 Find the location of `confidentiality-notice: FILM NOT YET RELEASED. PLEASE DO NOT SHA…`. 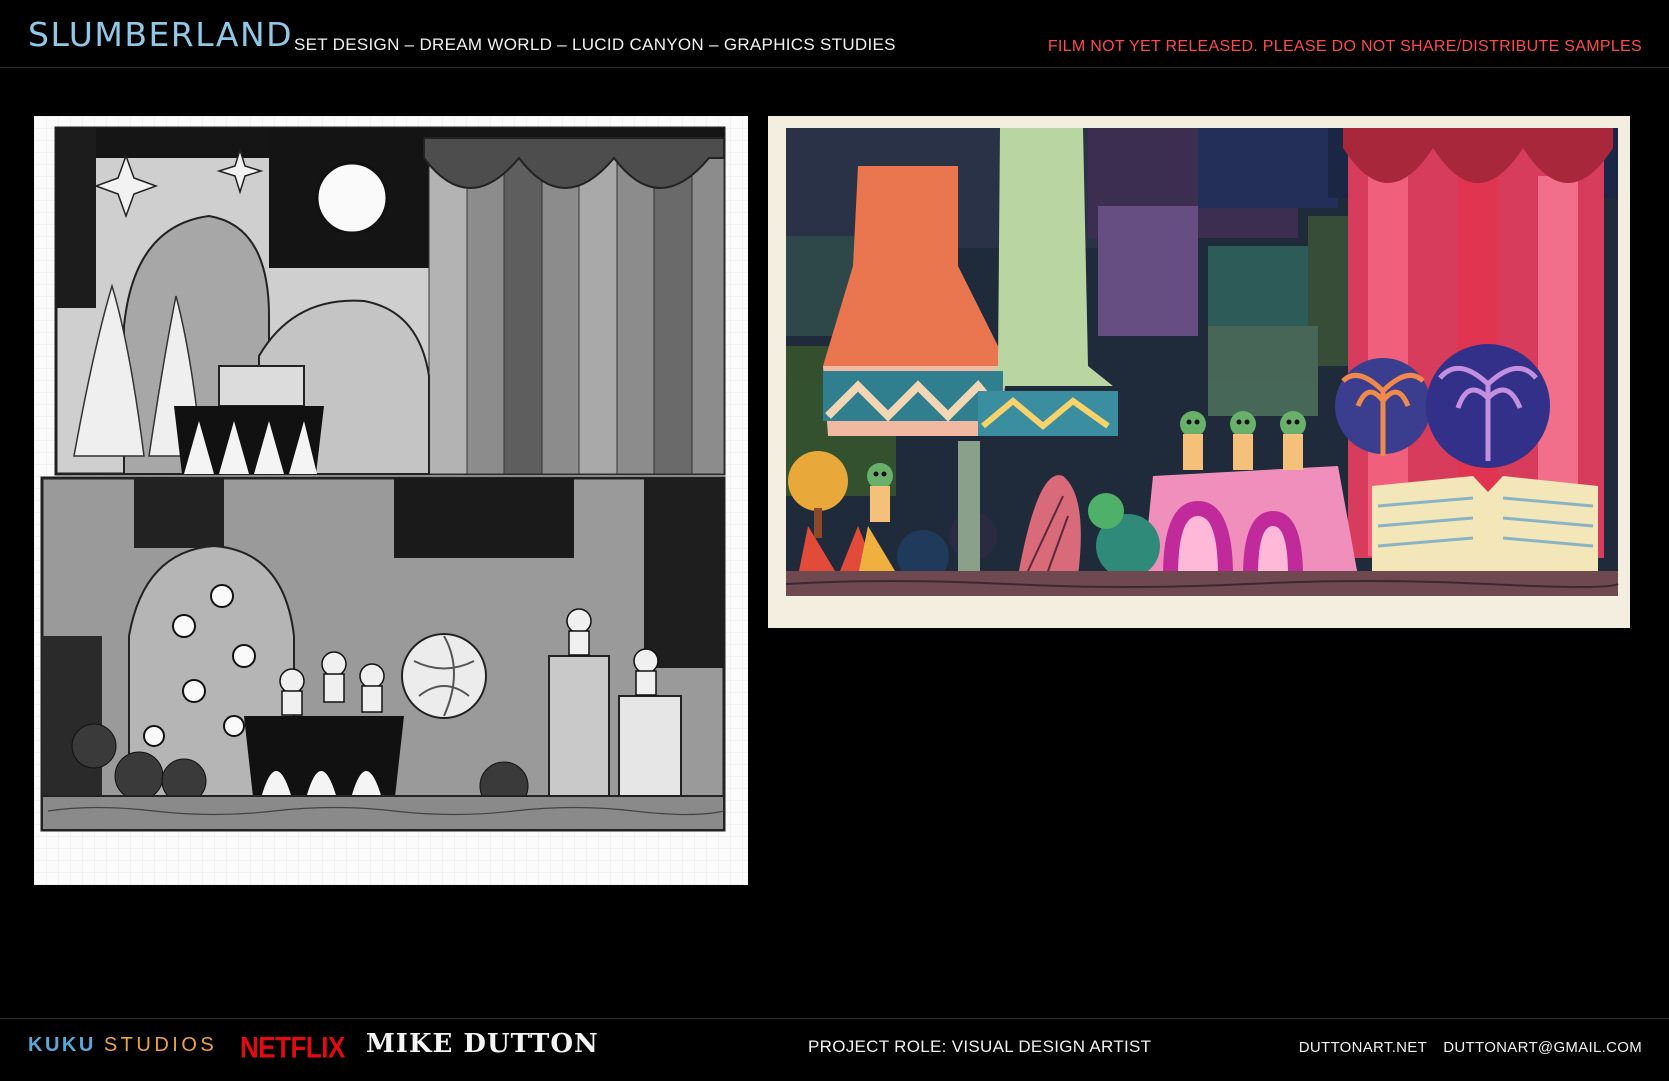

confidentiality-notice: FILM NOT YET RELEASED. PLEASE DO NOT SHA… is located at coordinates (1344, 46).